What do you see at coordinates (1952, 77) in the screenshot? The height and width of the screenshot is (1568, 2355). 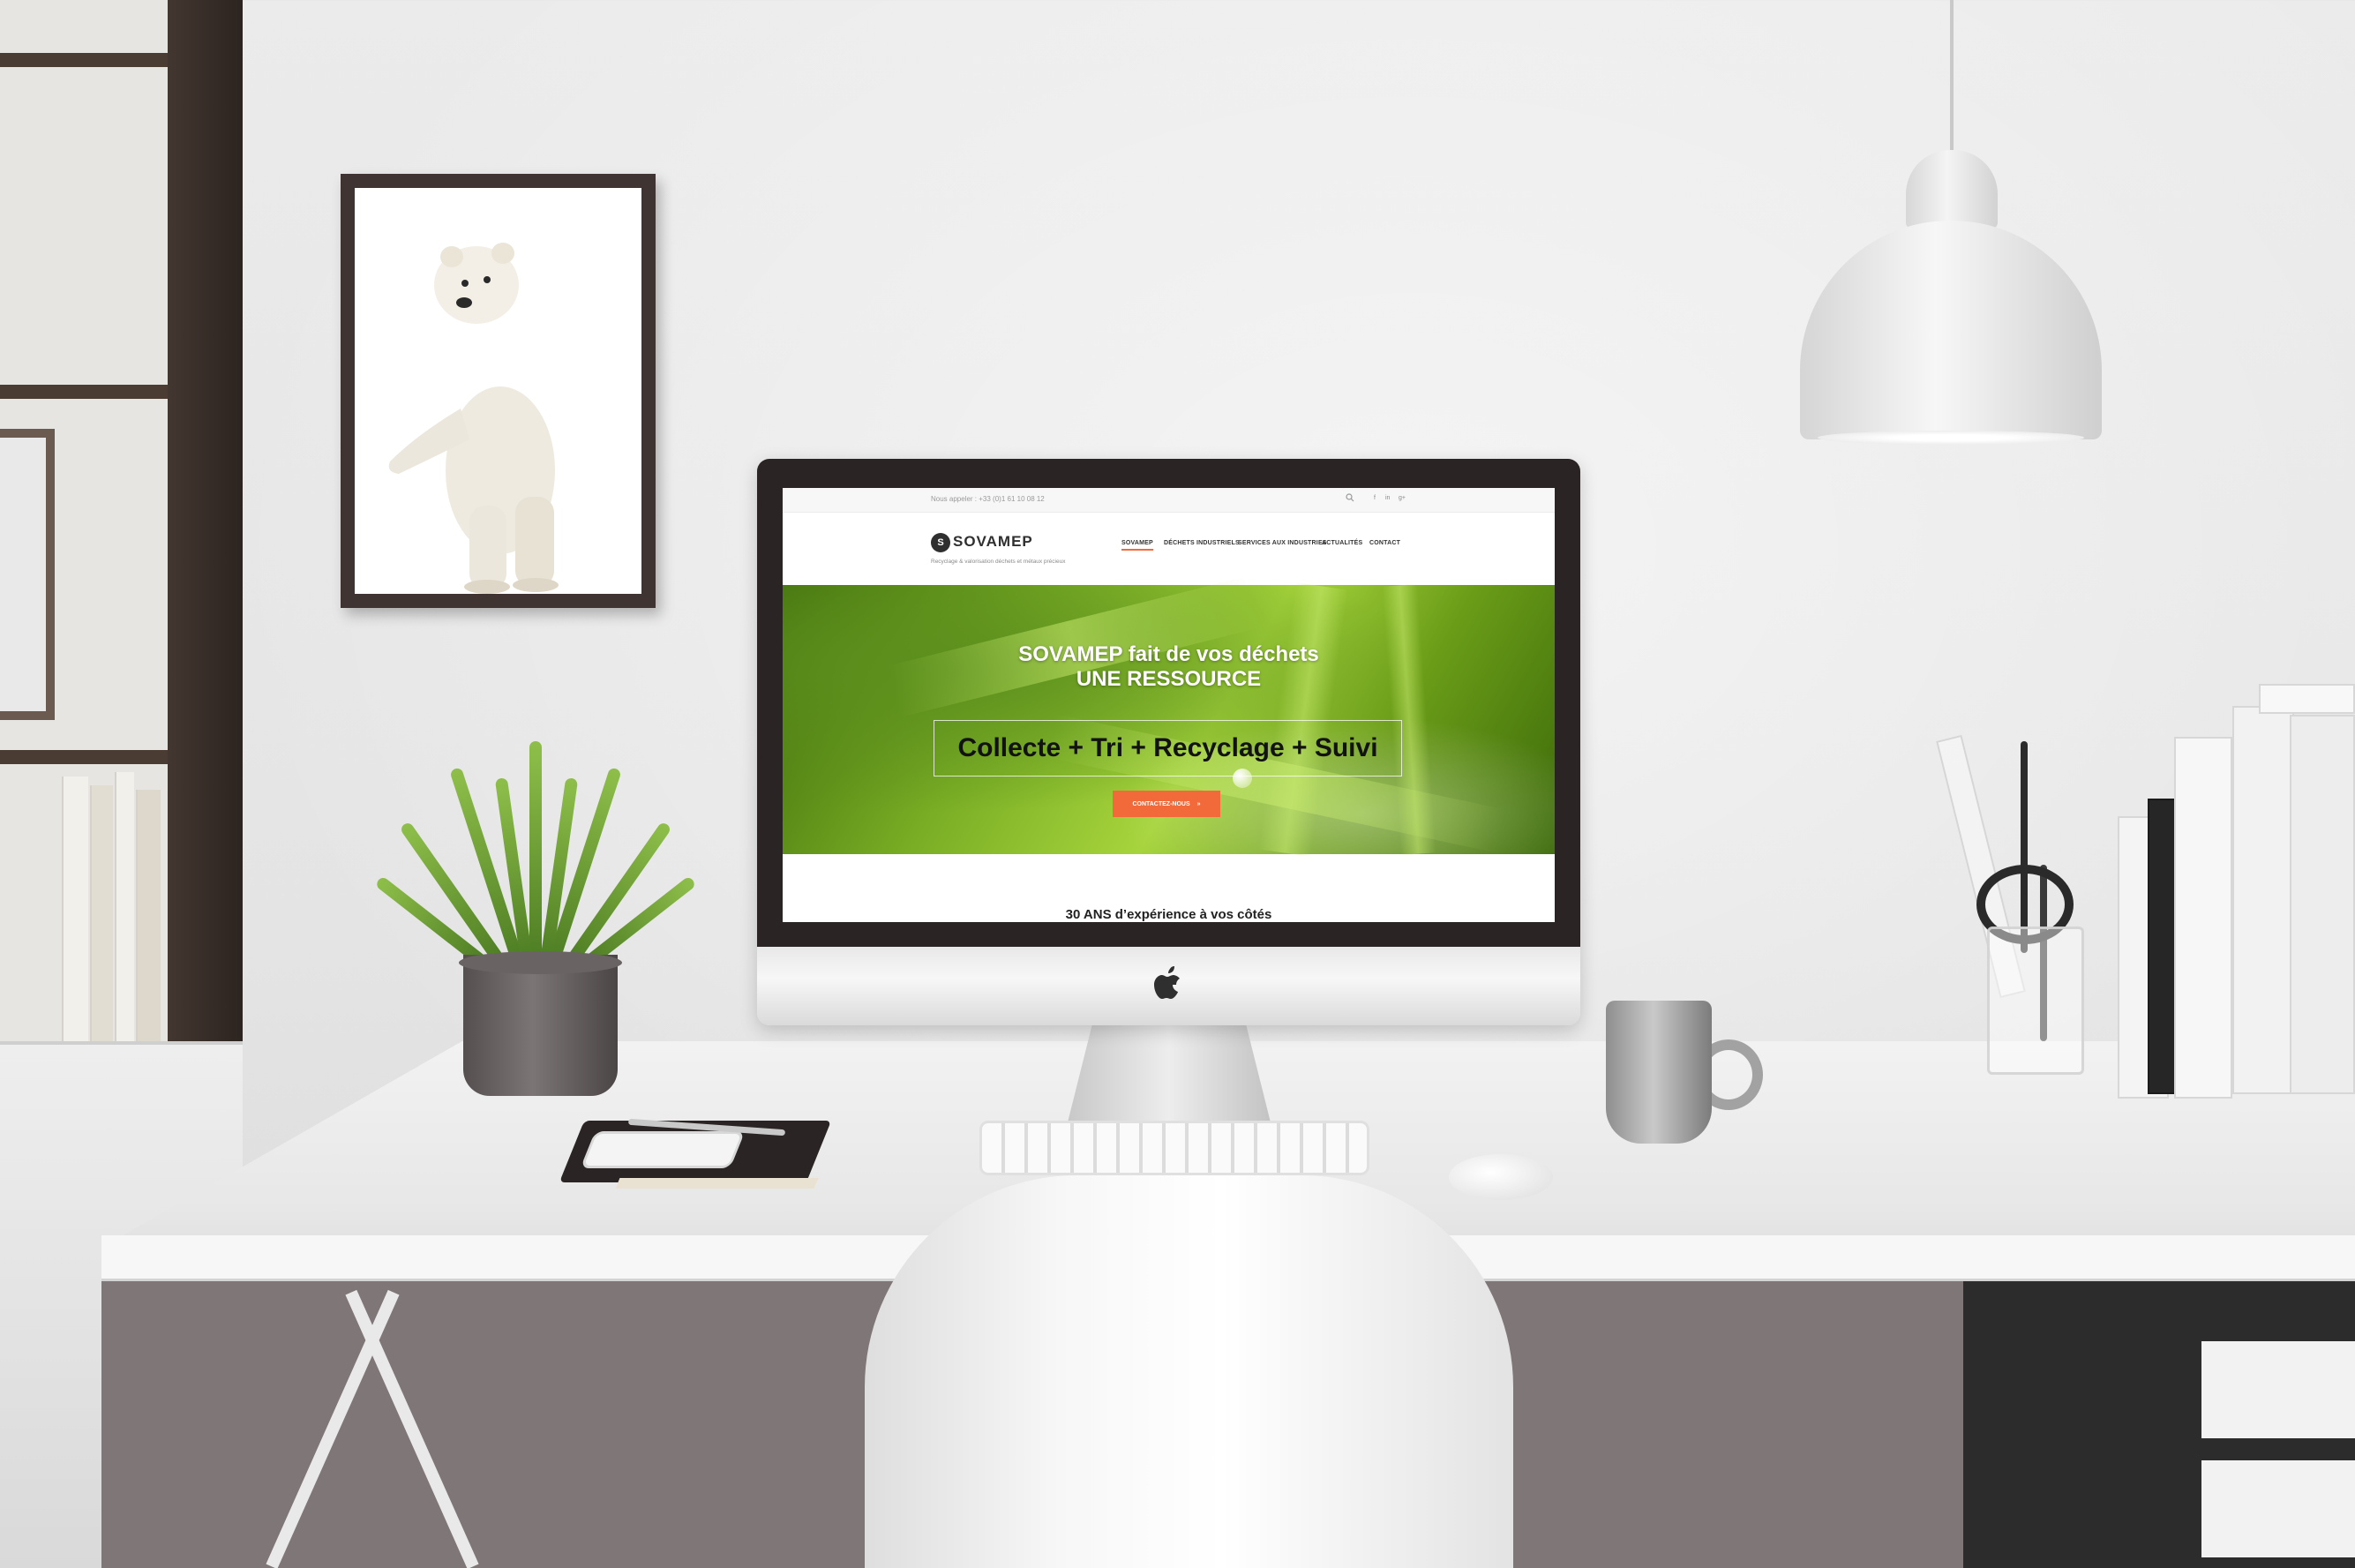 I see `lamp-cord` at bounding box center [1952, 77].